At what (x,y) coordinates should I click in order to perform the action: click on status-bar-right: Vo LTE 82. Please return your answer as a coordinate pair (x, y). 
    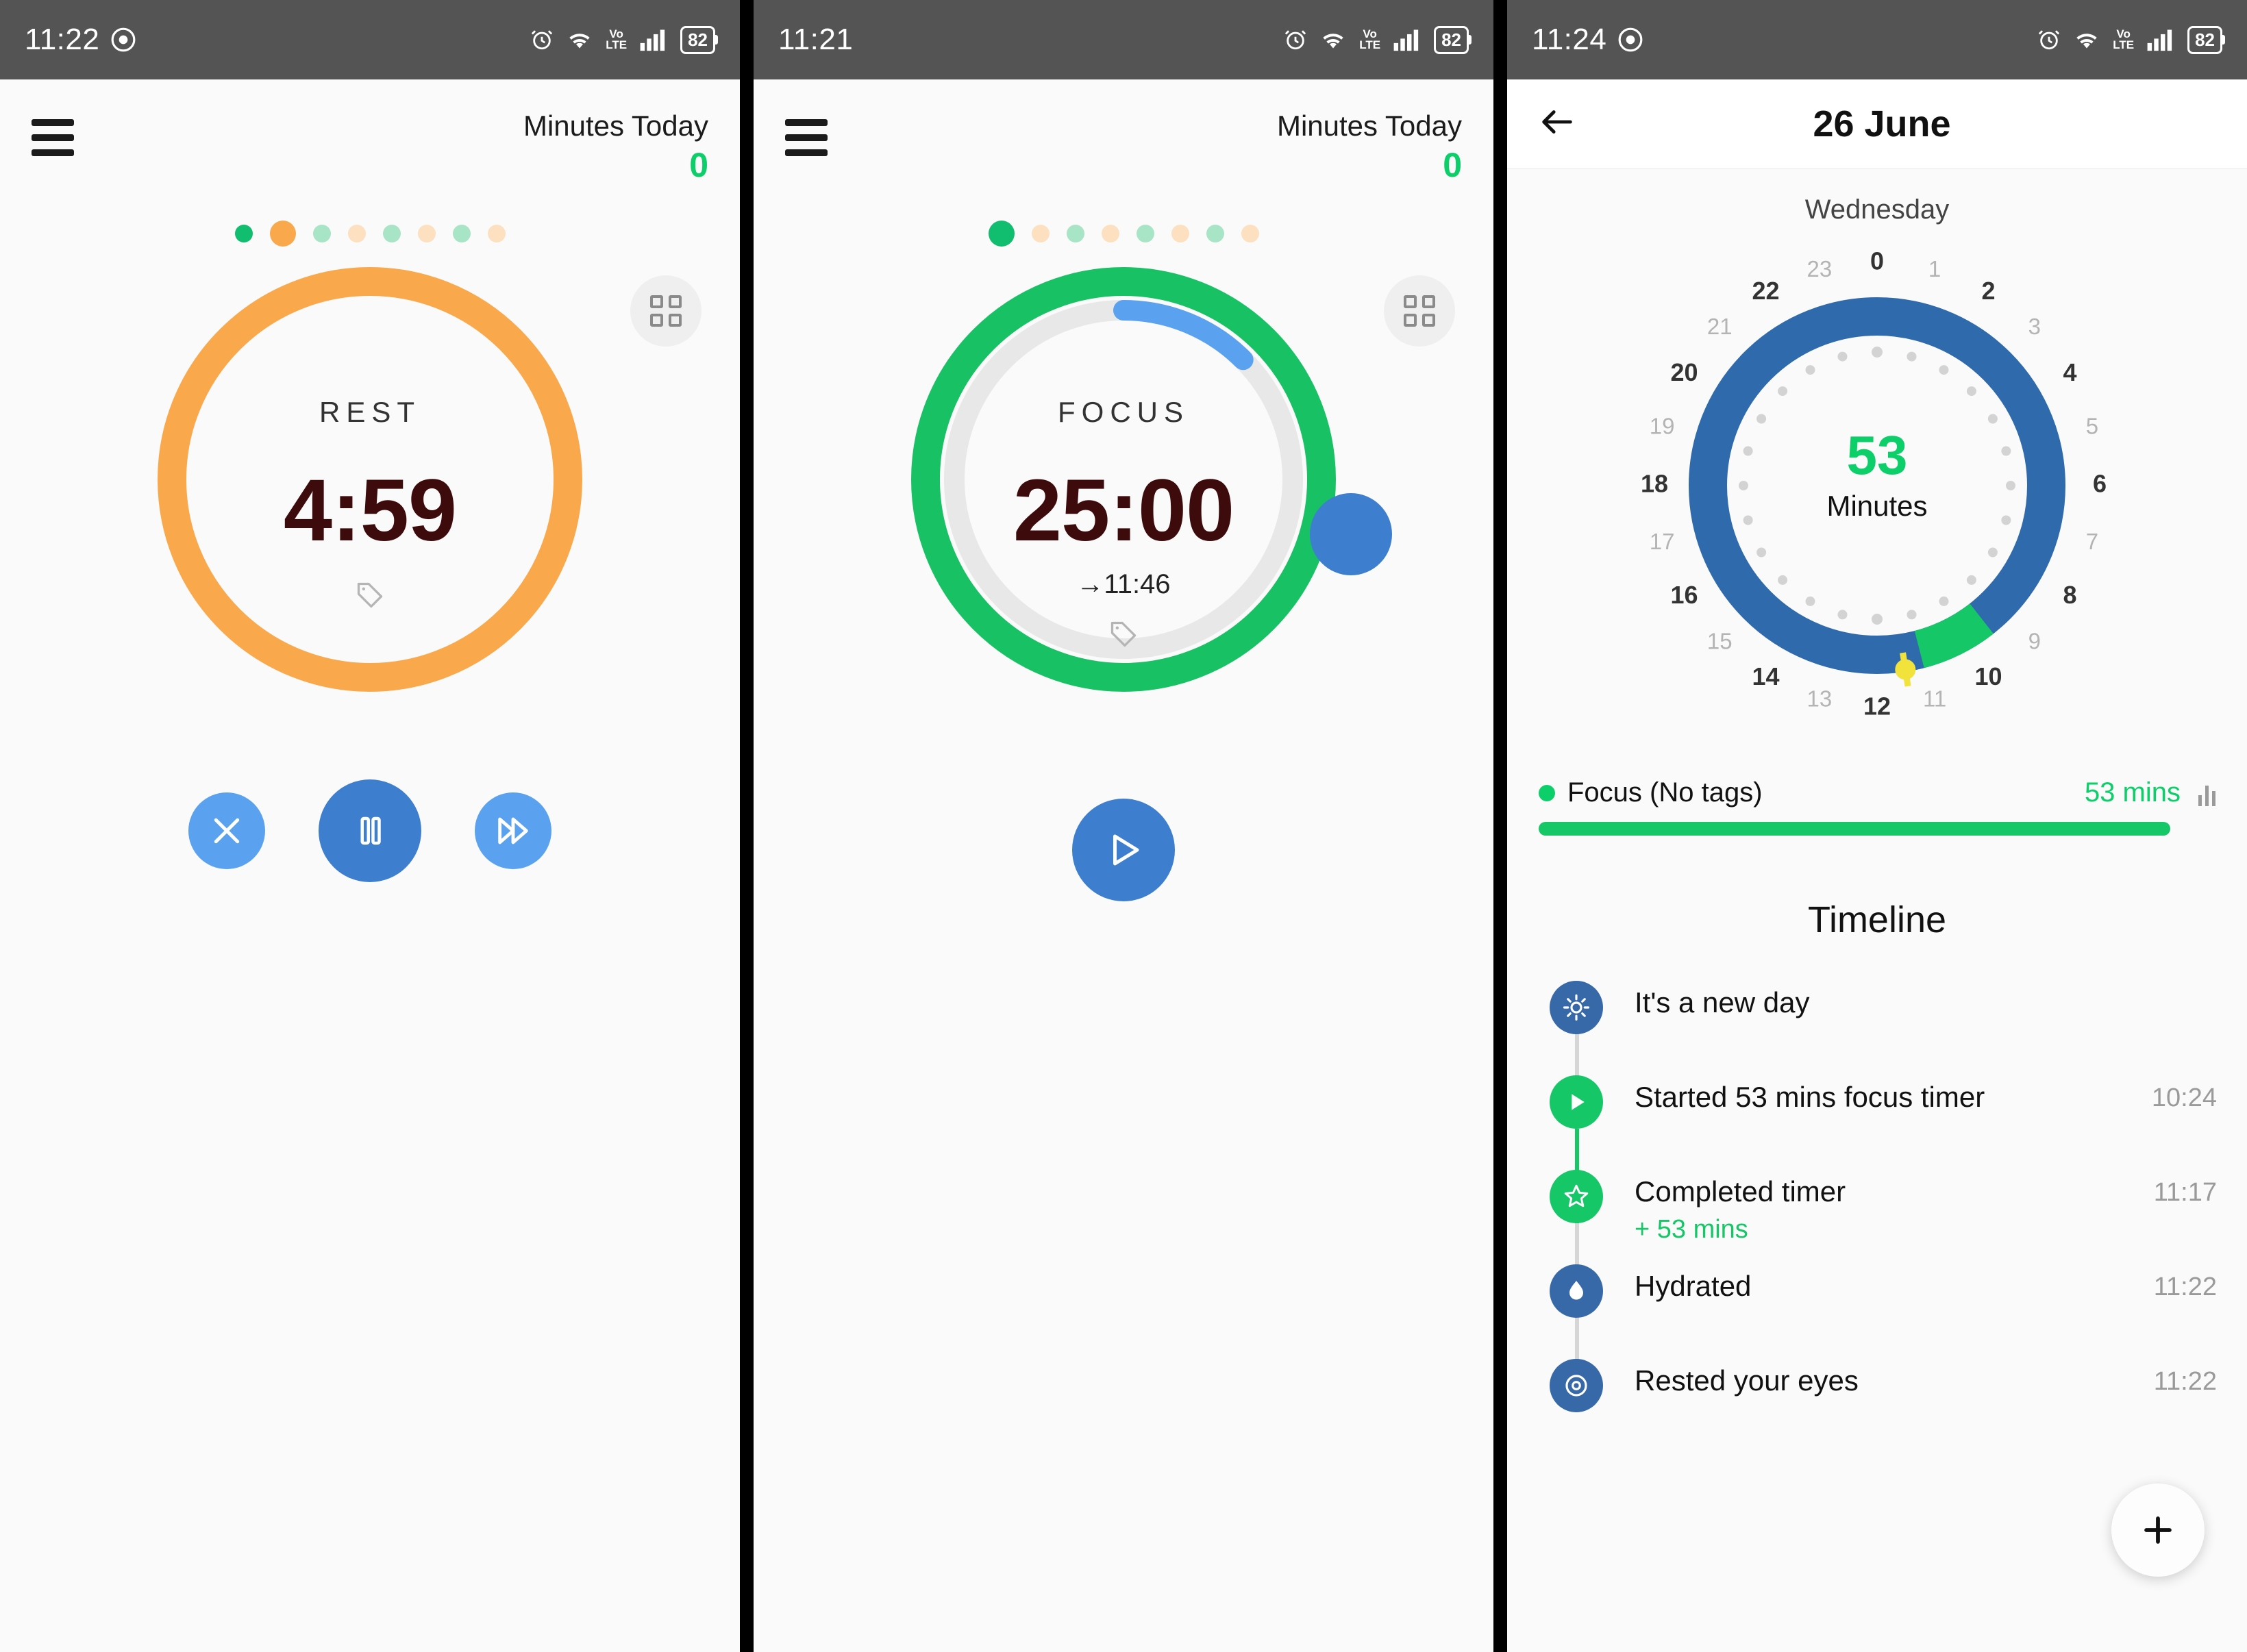
    Looking at the image, I should click on (1376, 39).